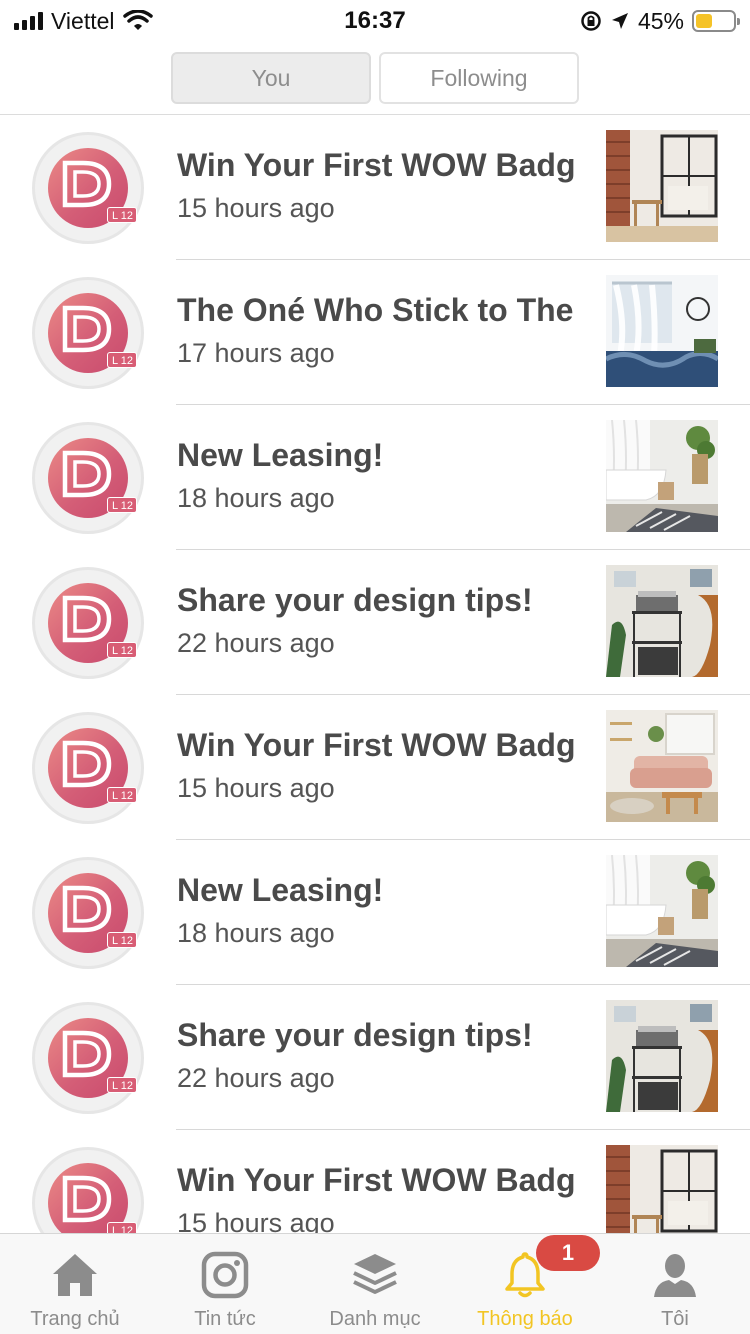  Describe the element at coordinates (704, 21) in the screenshot. I see `battery-level-fill` at that location.